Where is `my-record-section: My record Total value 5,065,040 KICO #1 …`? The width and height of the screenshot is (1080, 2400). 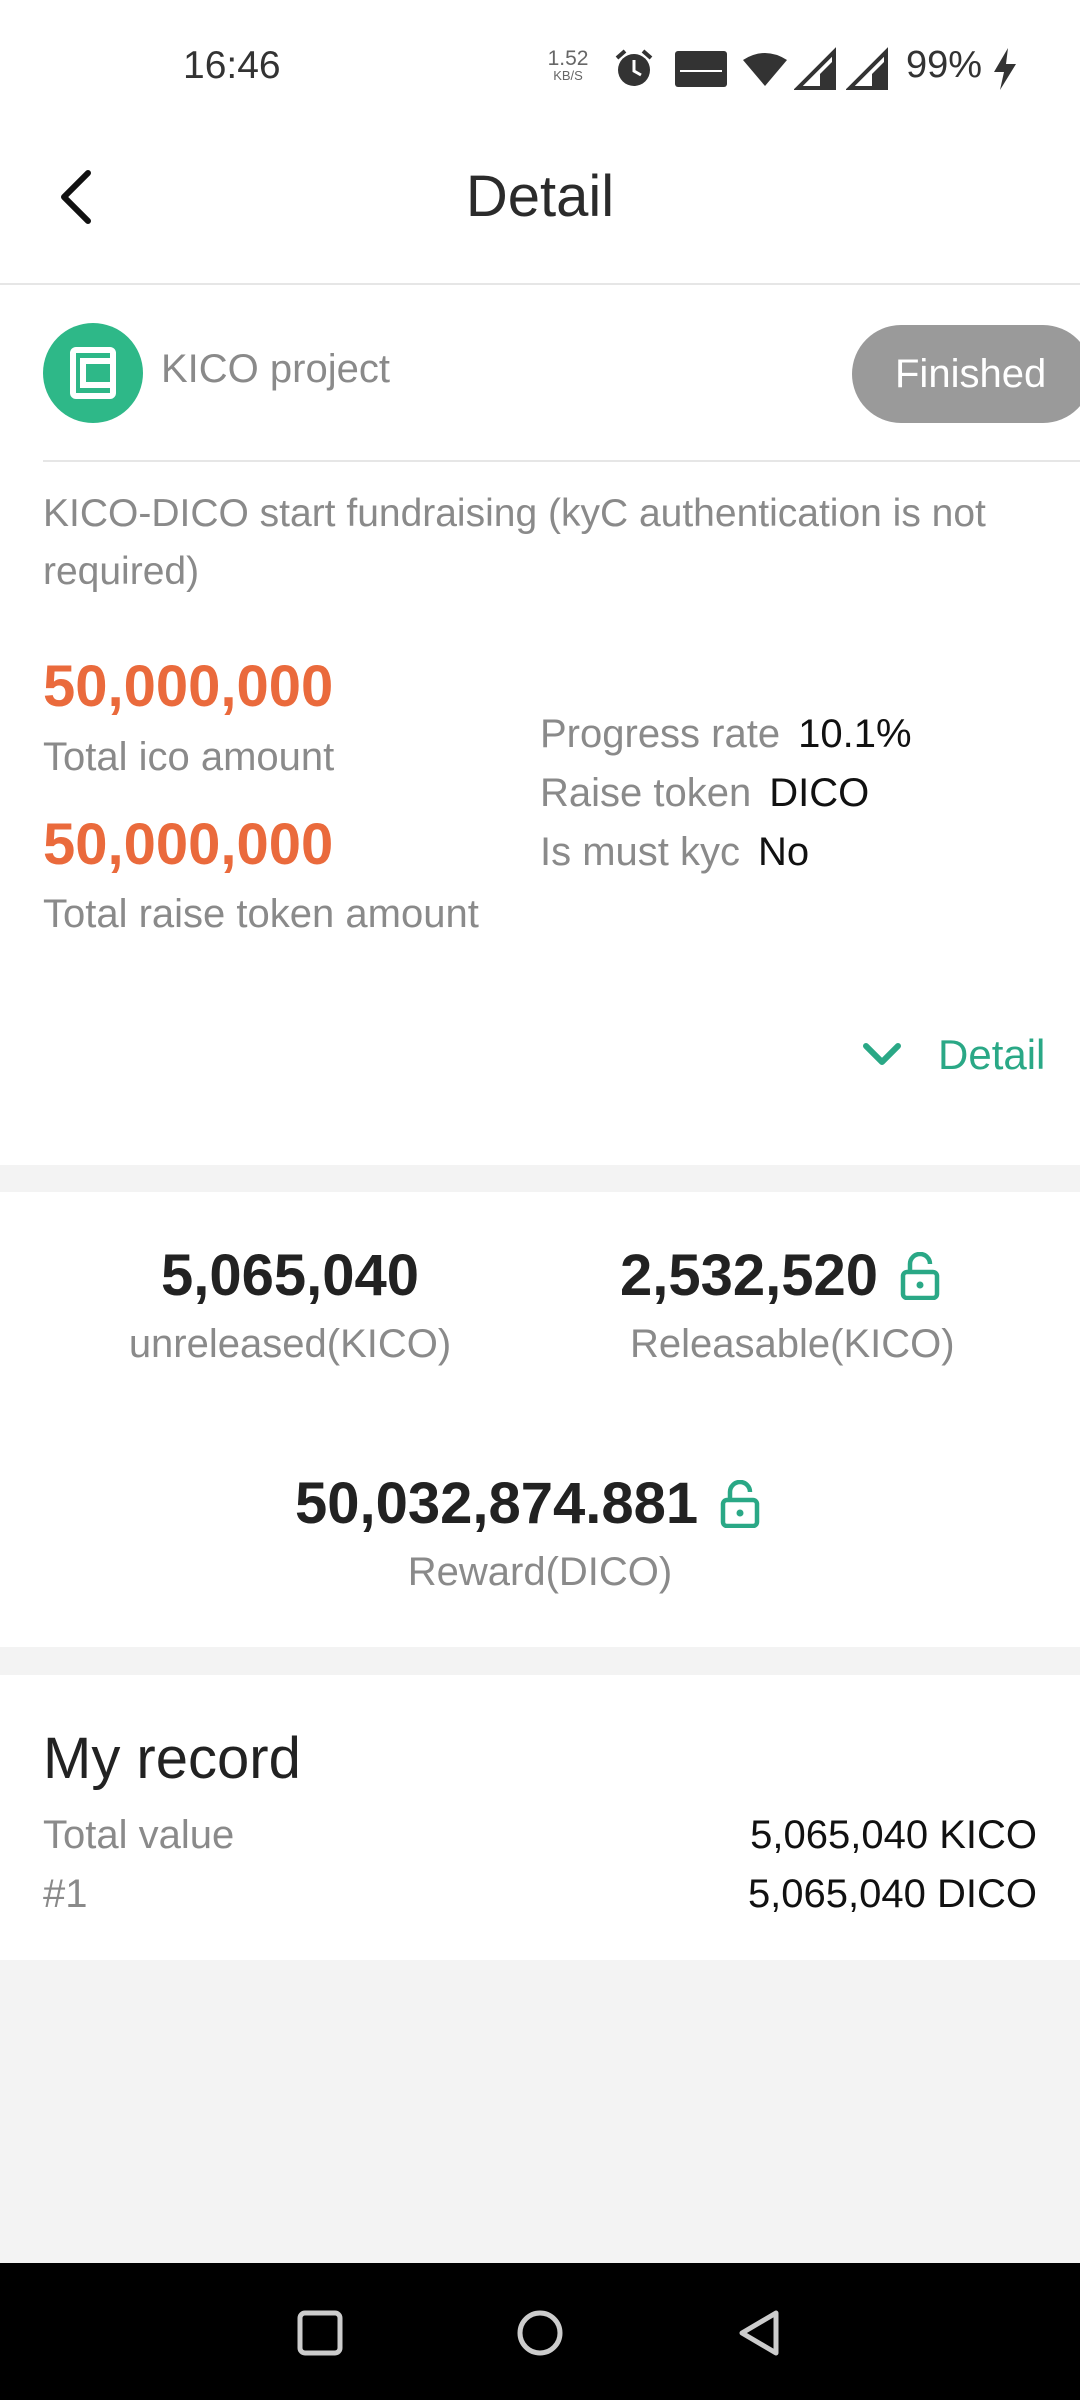 my-record-section: My record Total value 5,065,040 KICO #1 … is located at coordinates (540, 1817).